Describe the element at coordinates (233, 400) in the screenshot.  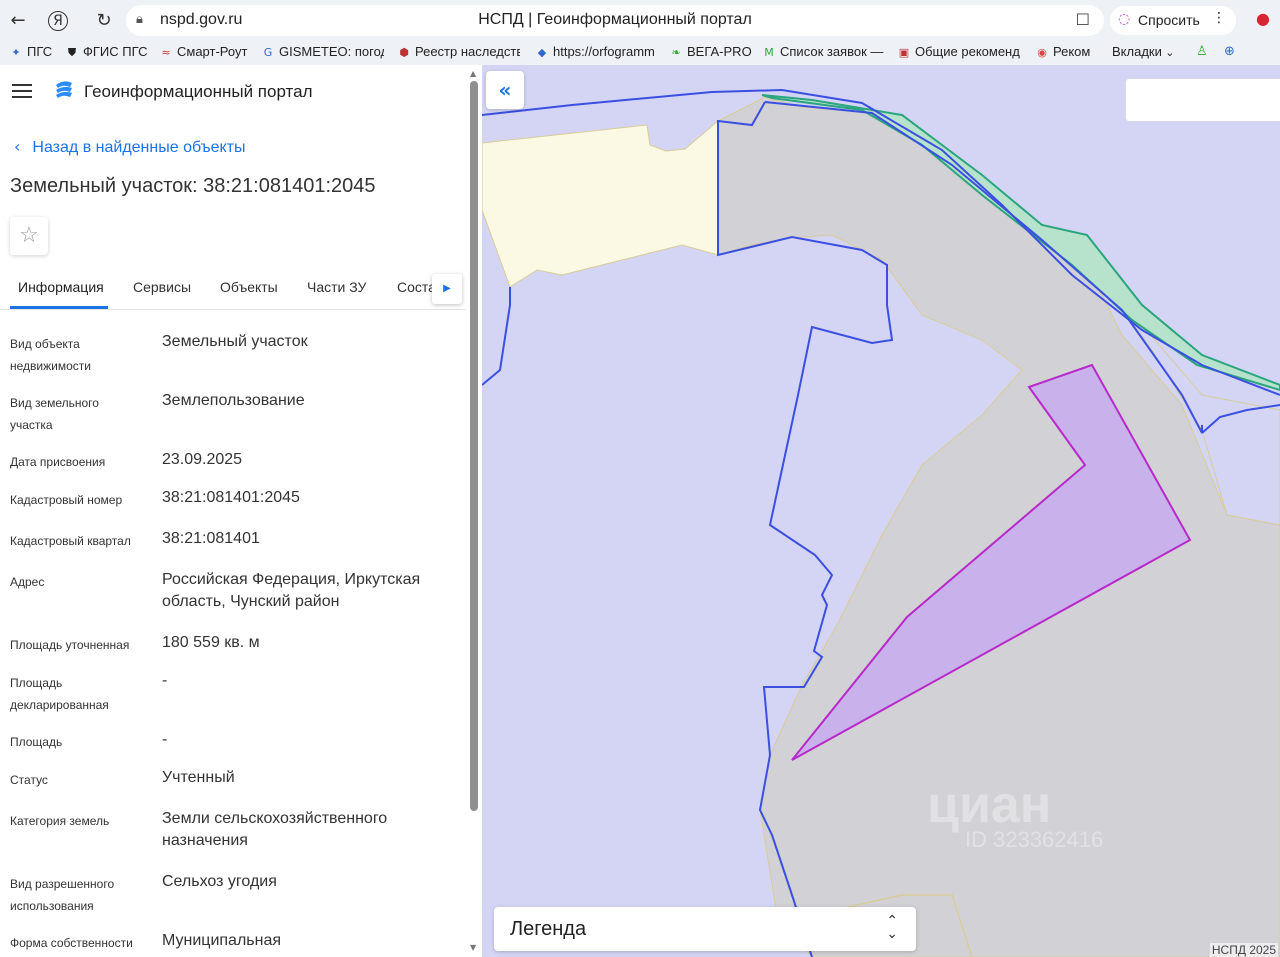
I see `field-value: Землепользование` at that location.